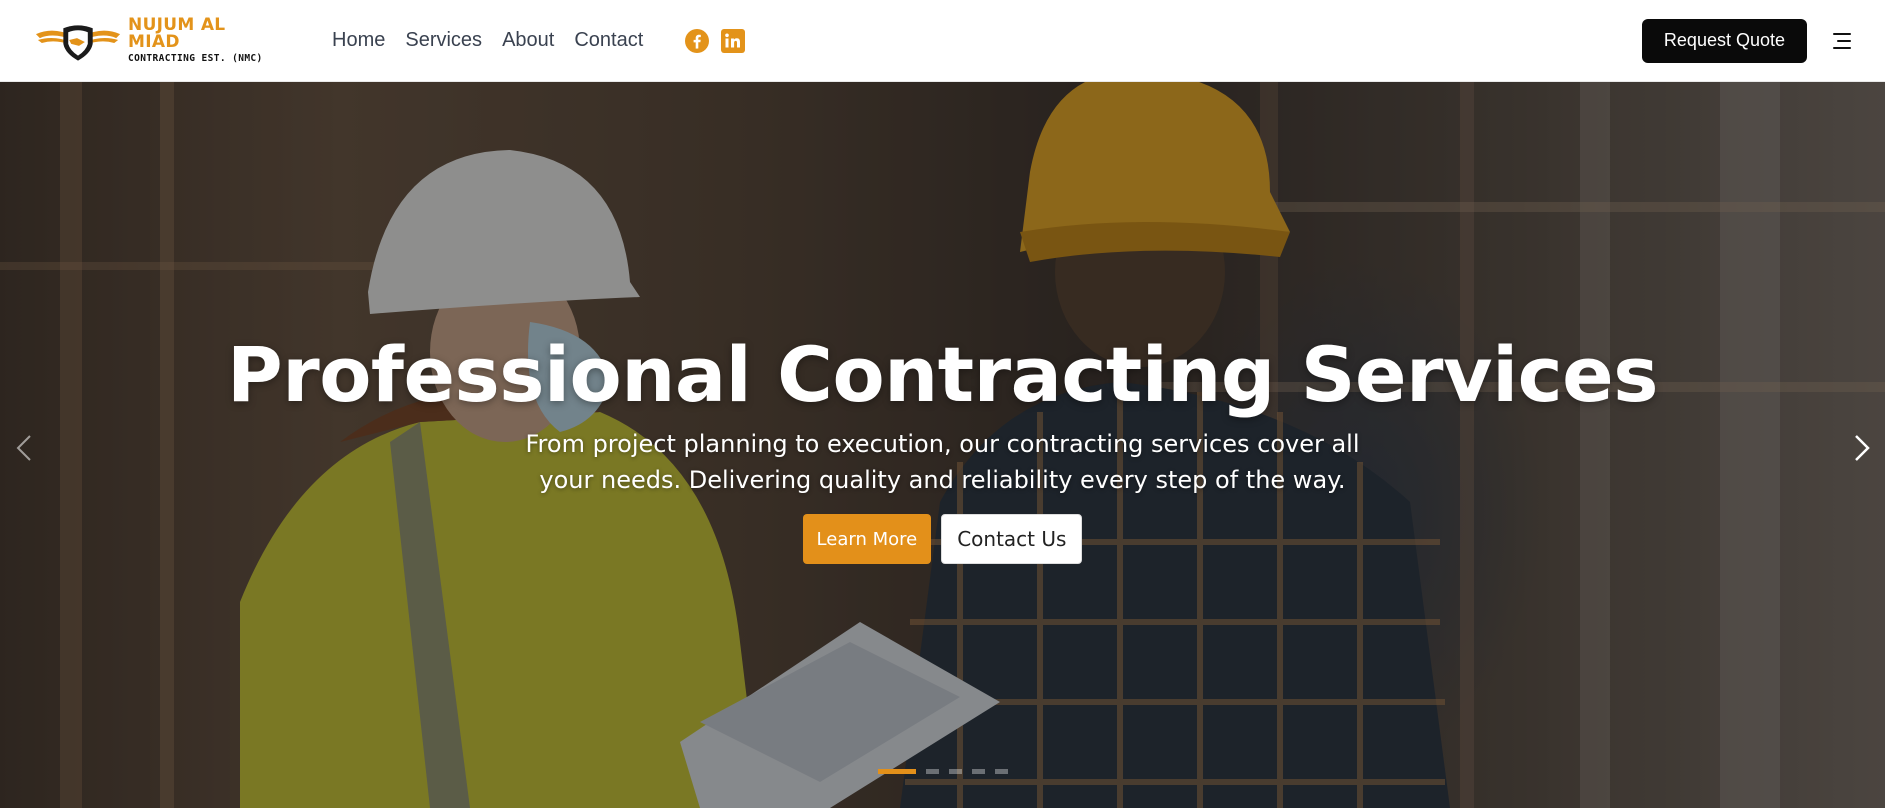 Image resolution: width=1885 pixels, height=808 pixels. I want to click on social-links, so click(715, 40).